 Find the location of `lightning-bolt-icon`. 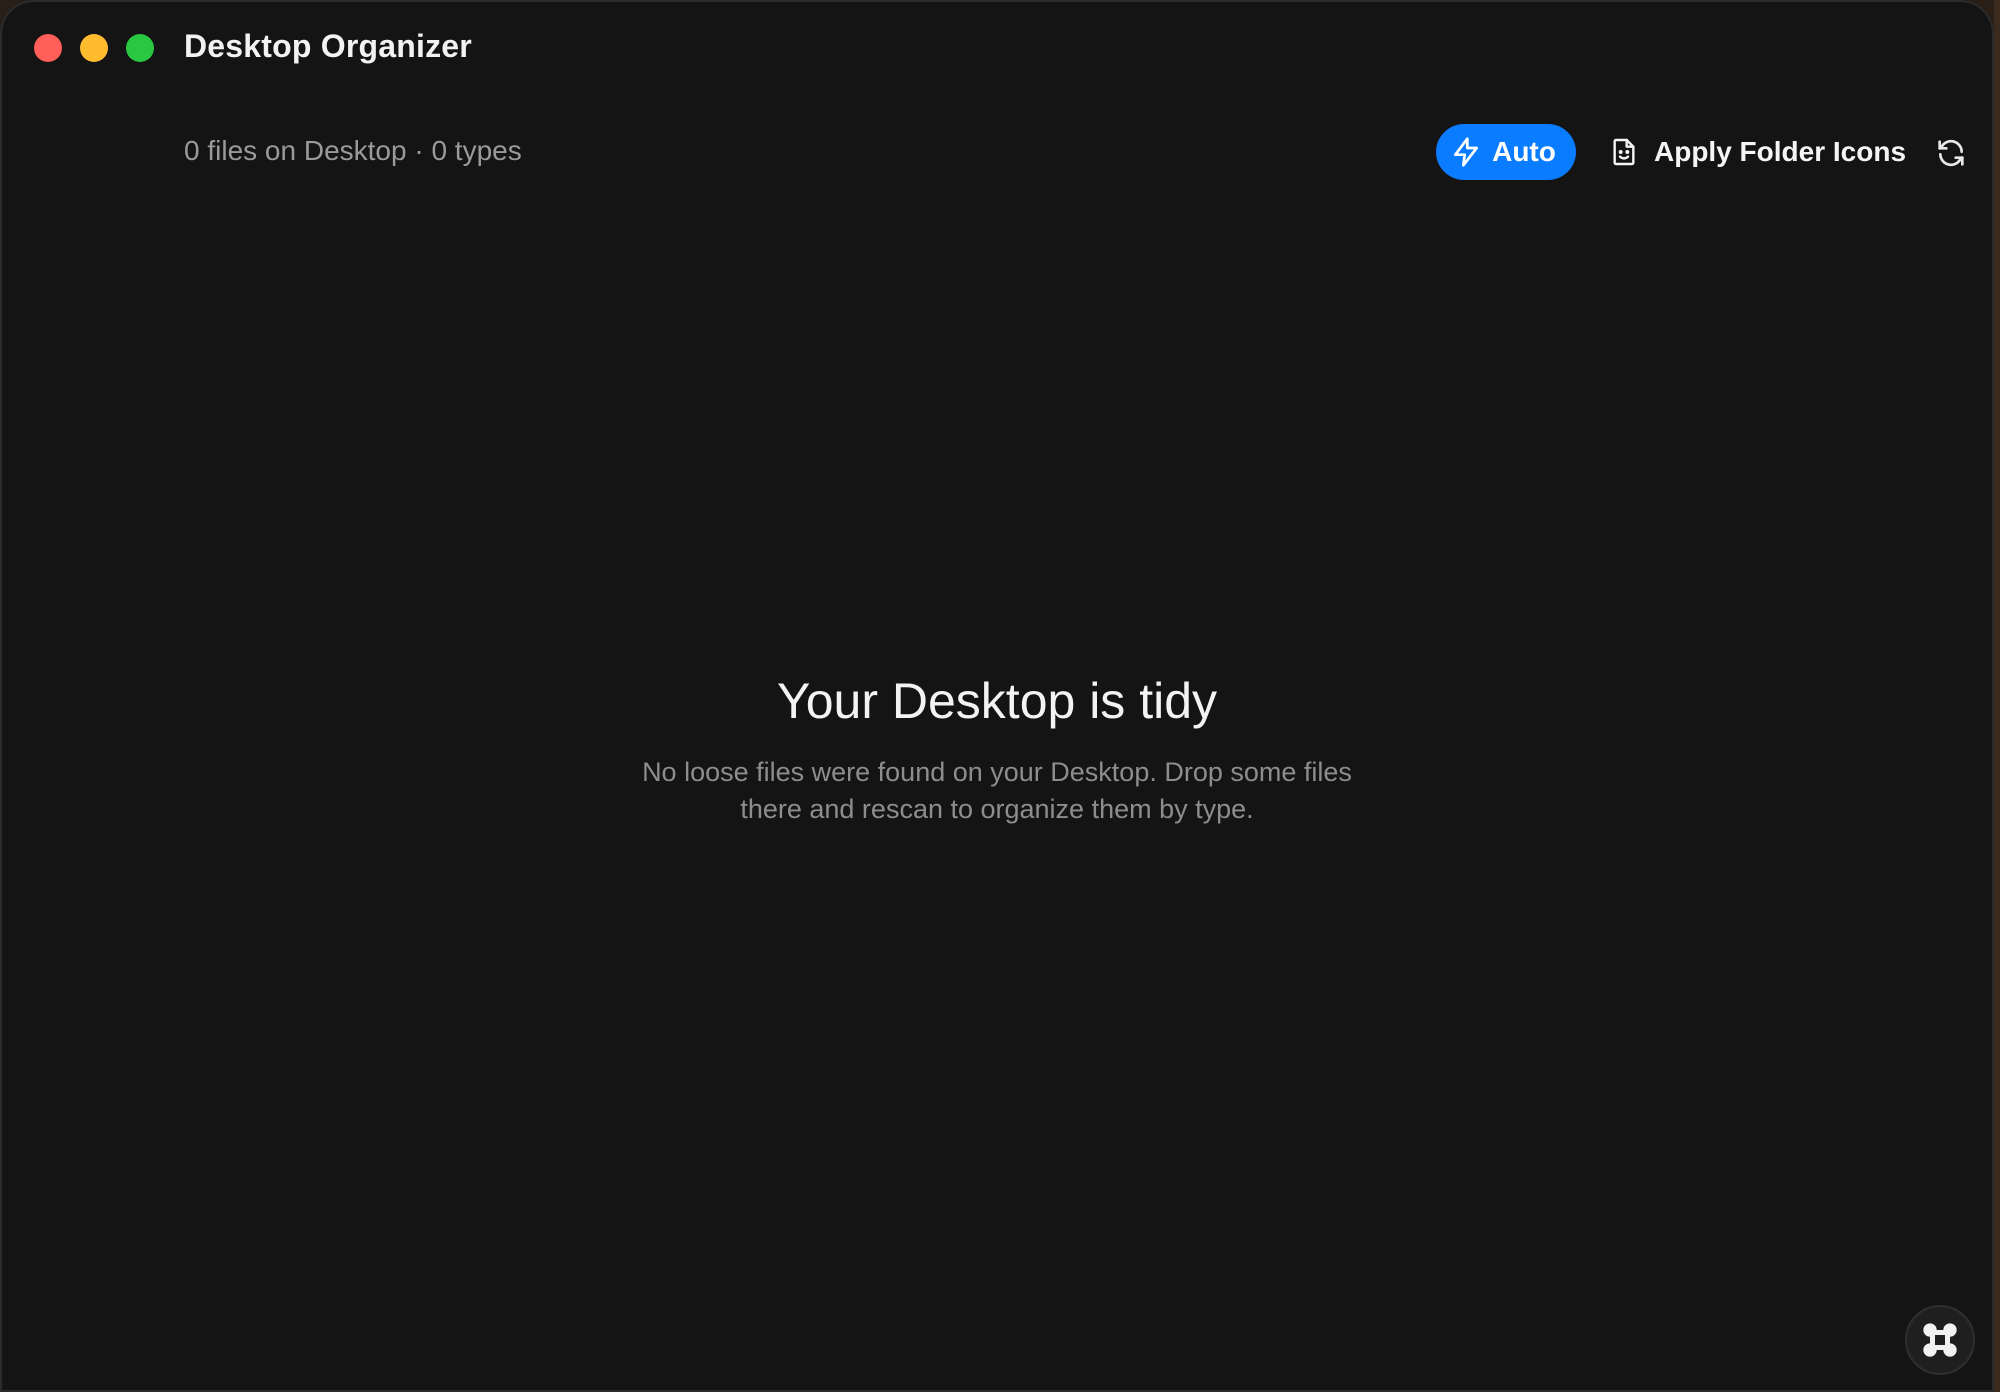

lightning-bolt-icon is located at coordinates (1466, 152).